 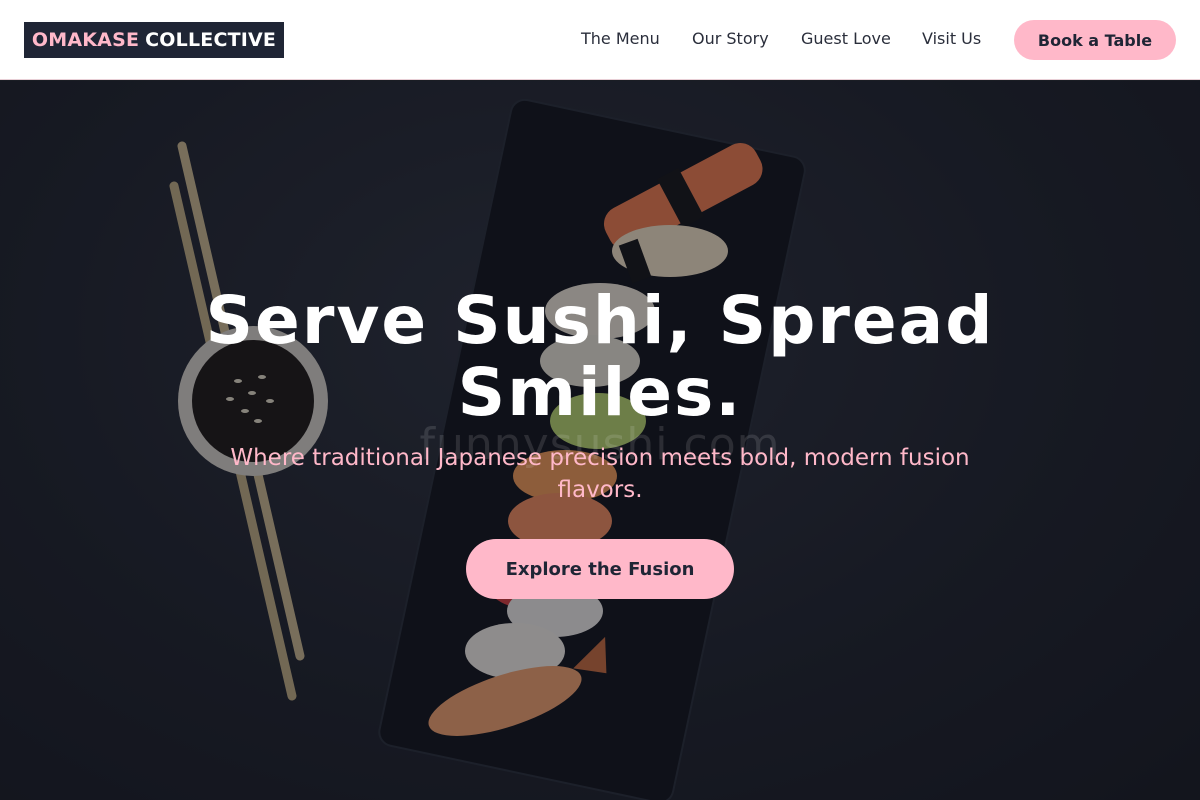 I want to click on brand-name-part2: COLLECTIVE, so click(x=211, y=40).